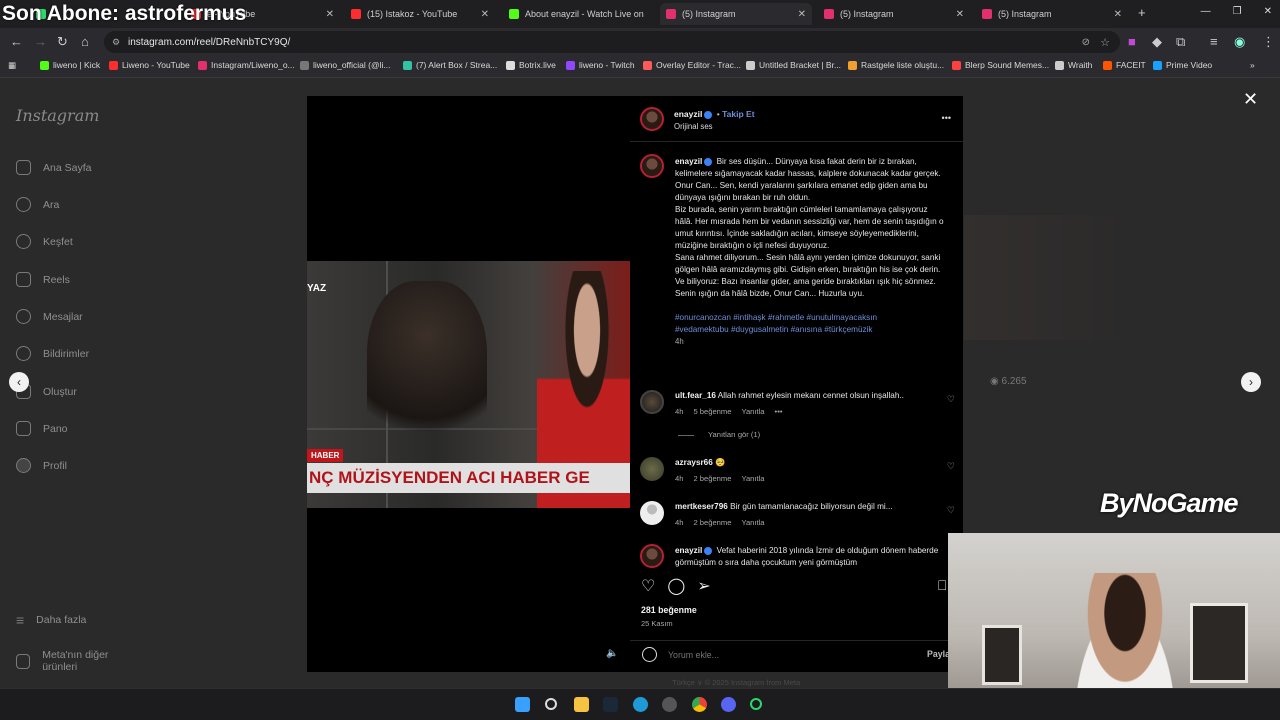 The image size is (1280, 720). Describe the element at coordinates (648, 586) in the screenshot. I see `like-heart-icon: ♡` at that location.